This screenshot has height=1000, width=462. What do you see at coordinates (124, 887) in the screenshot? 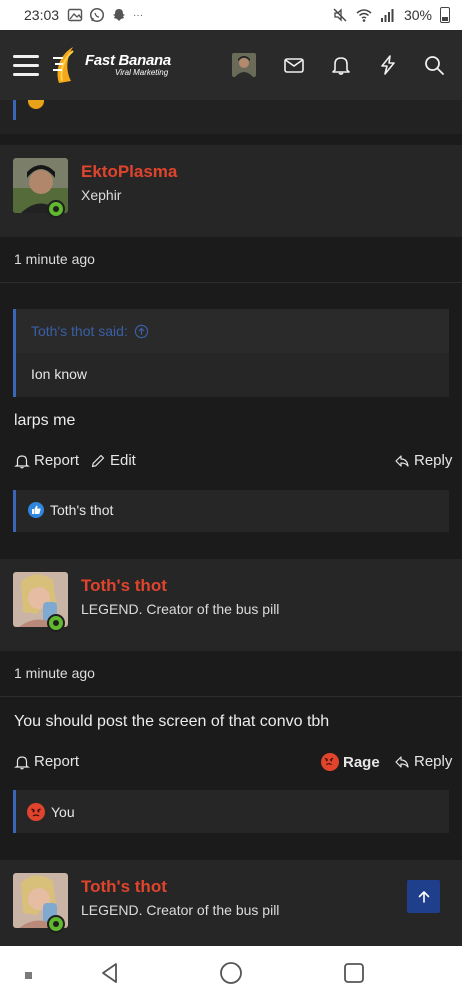
I see `post-3-username: Toth's thot` at bounding box center [124, 887].